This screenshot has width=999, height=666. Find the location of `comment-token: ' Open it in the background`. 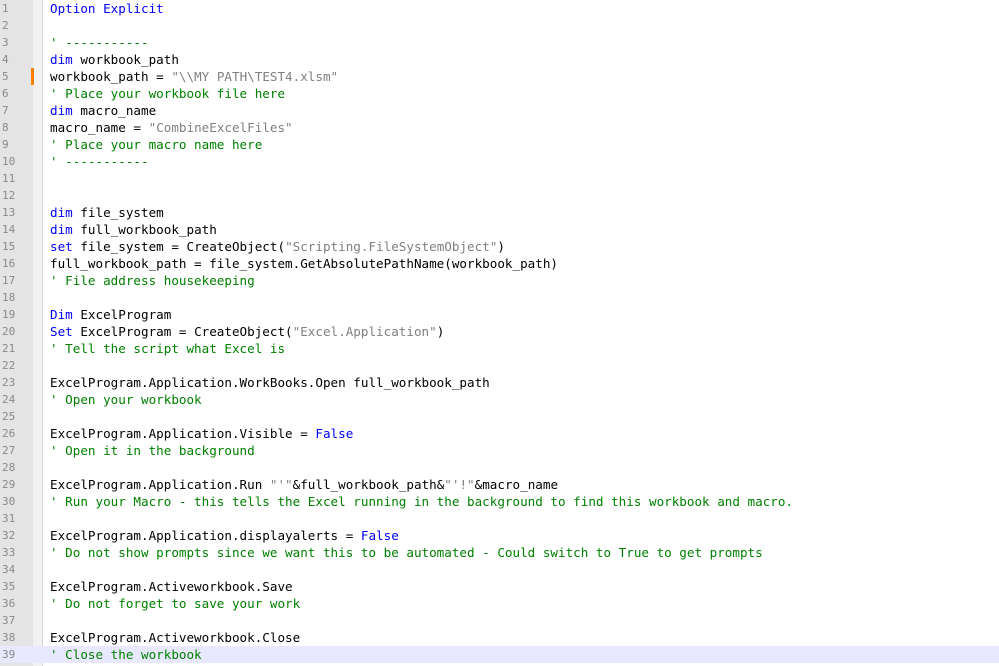

comment-token: ' Open it in the background is located at coordinates (152, 450).